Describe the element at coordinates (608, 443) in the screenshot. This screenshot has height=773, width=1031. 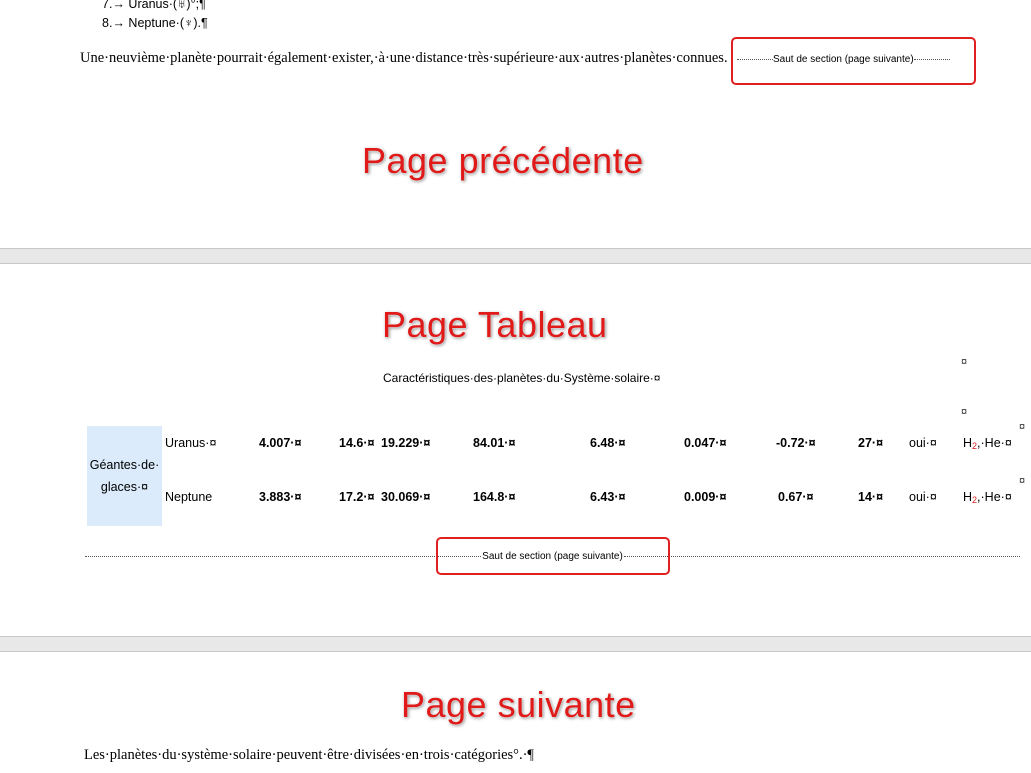
I see `table-cell: 6.48·¤` at that location.